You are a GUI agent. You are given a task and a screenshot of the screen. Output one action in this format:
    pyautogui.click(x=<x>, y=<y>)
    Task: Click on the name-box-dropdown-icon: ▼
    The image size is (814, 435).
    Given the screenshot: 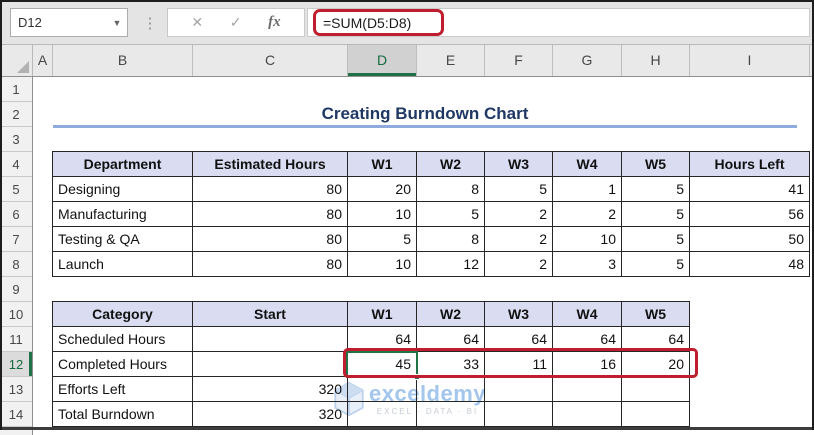 What is the action you would take?
    pyautogui.click(x=117, y=23)
    